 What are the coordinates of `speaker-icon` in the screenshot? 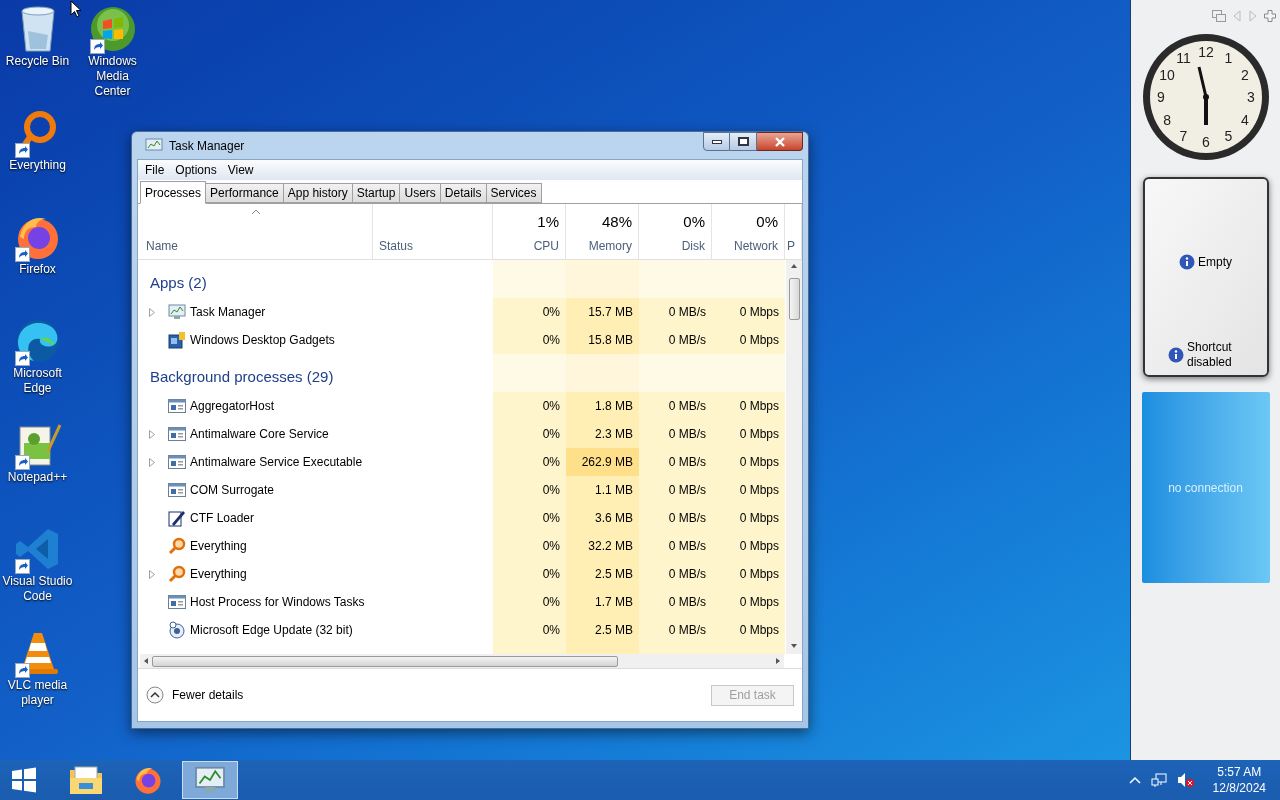 It's located at (1185, 780).